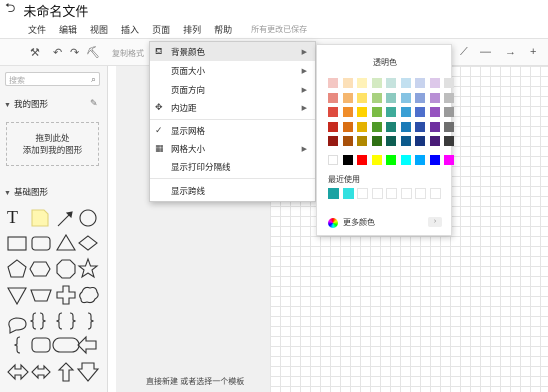  I want to click on brace-close-shape-icon, so click(73, 321).